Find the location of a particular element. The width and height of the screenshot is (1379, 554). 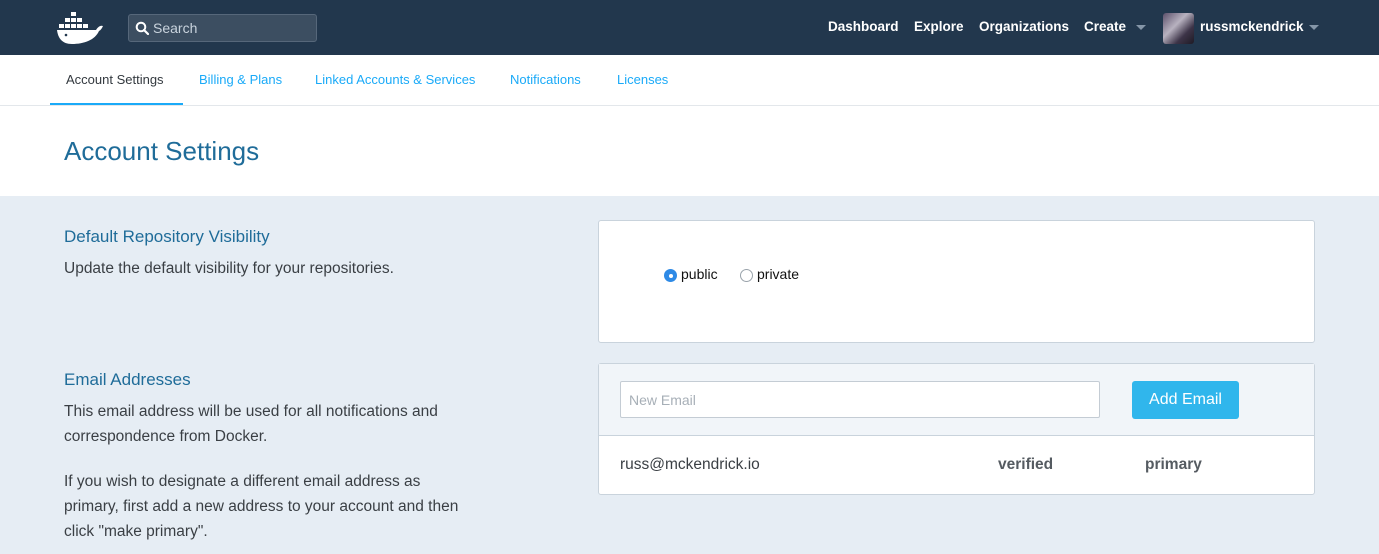

tab-account-settings: Account Settings is located at coordinates (115, 79).